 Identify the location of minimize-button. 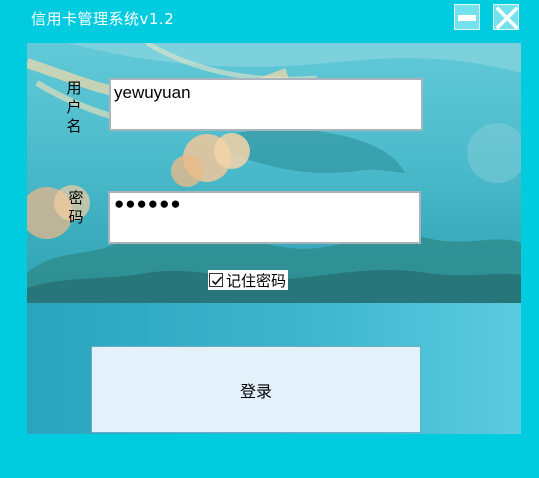
(467, 17).